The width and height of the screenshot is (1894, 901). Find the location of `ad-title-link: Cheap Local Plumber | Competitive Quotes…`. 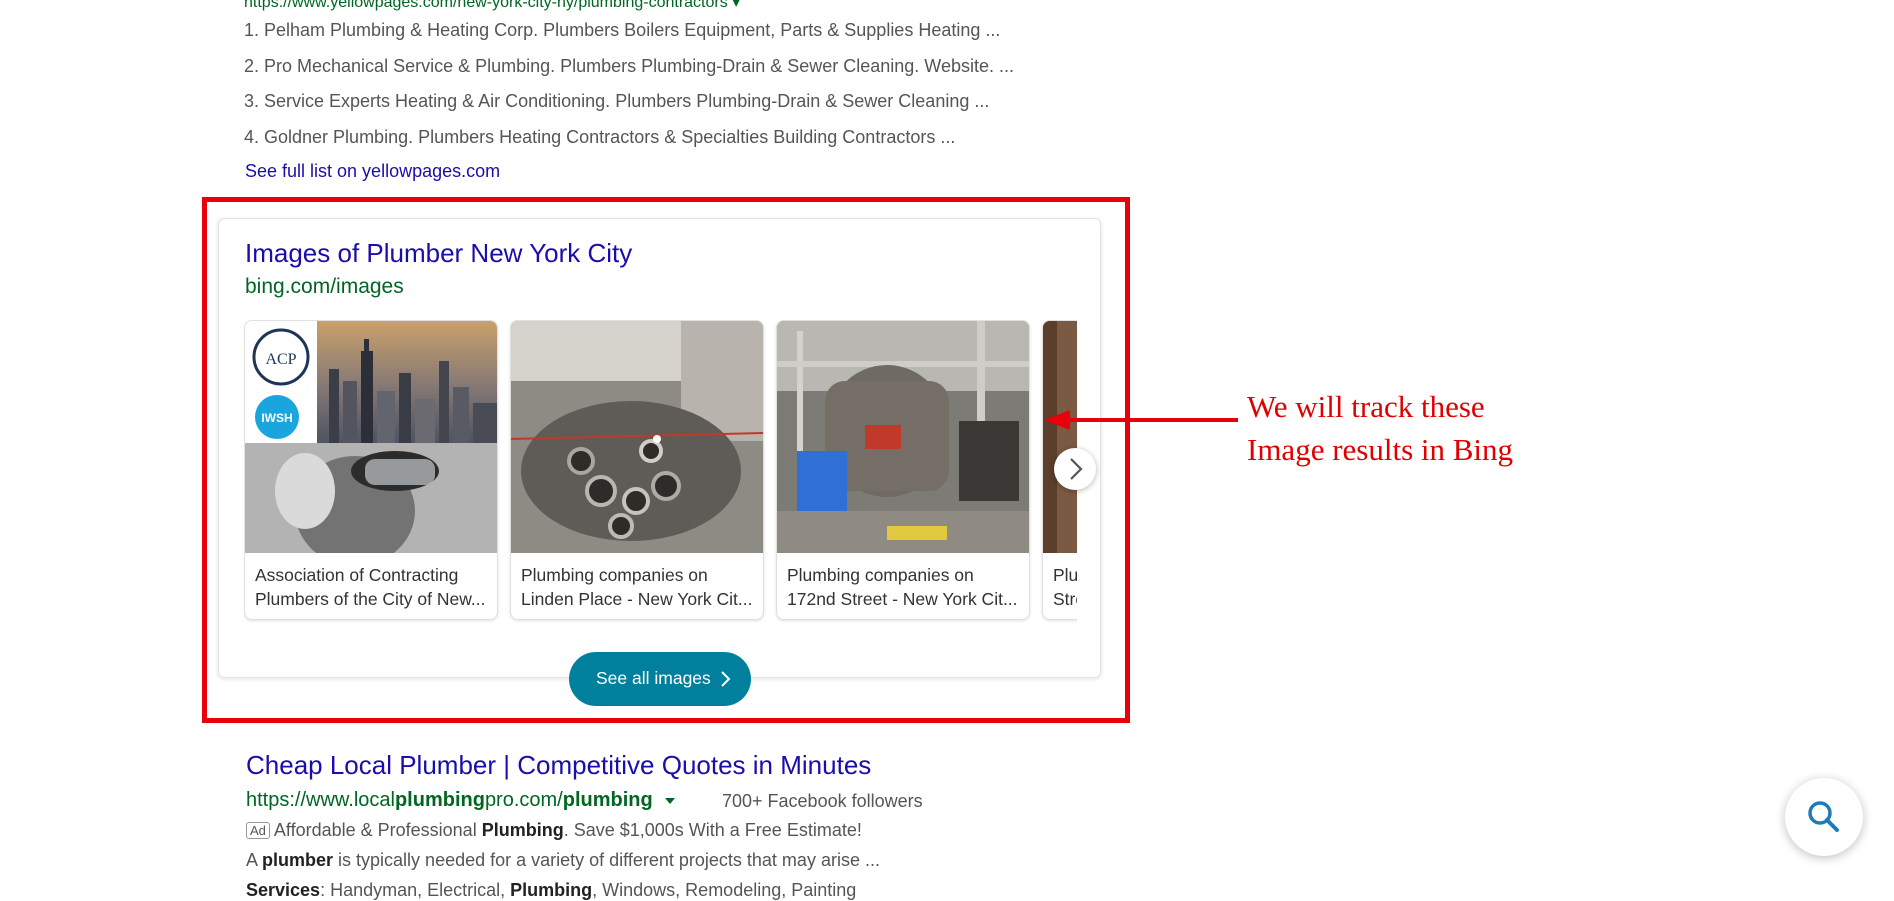

ad-title-link: Cheap Local Plumber | Competitive Quotes… is located at coordinates (558, 765).